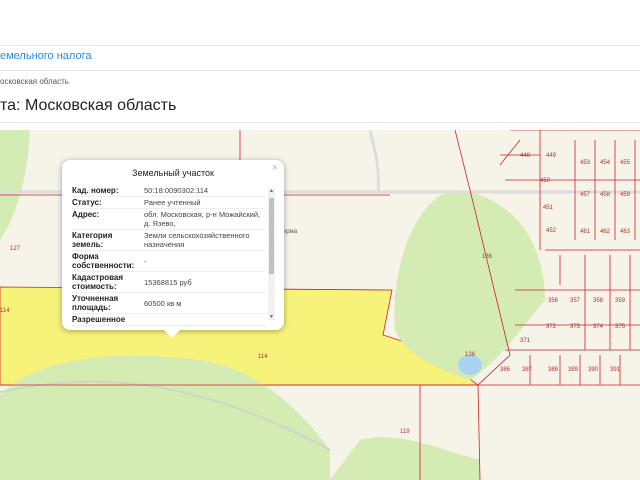 Image resolution: width=640 pixels, height=480 pixels. I want to click on row-label: Кадастровая стоимость:, so click(98, 282).